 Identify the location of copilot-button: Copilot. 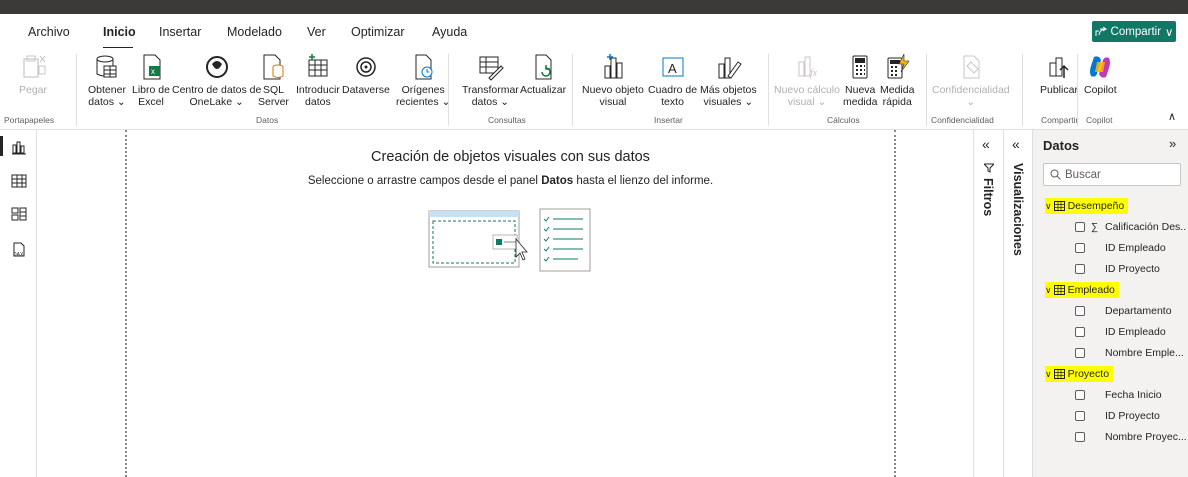
(1100, 74).